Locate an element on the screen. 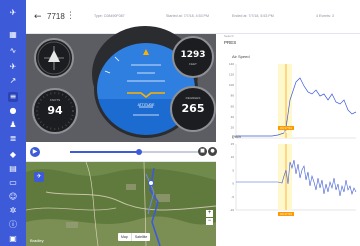 Image resolution: width=360 pixels, height=246 pixels. map-toggle: Map Satellite is located at coordinates (134, 237).